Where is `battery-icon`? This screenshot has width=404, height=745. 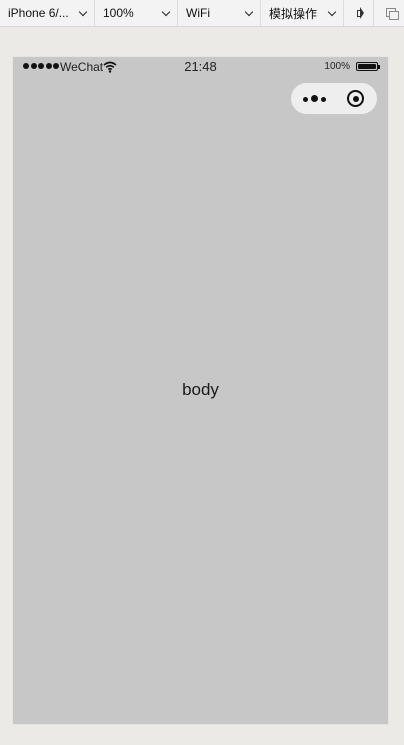
battery-icon is located at coordinates (367, 66).